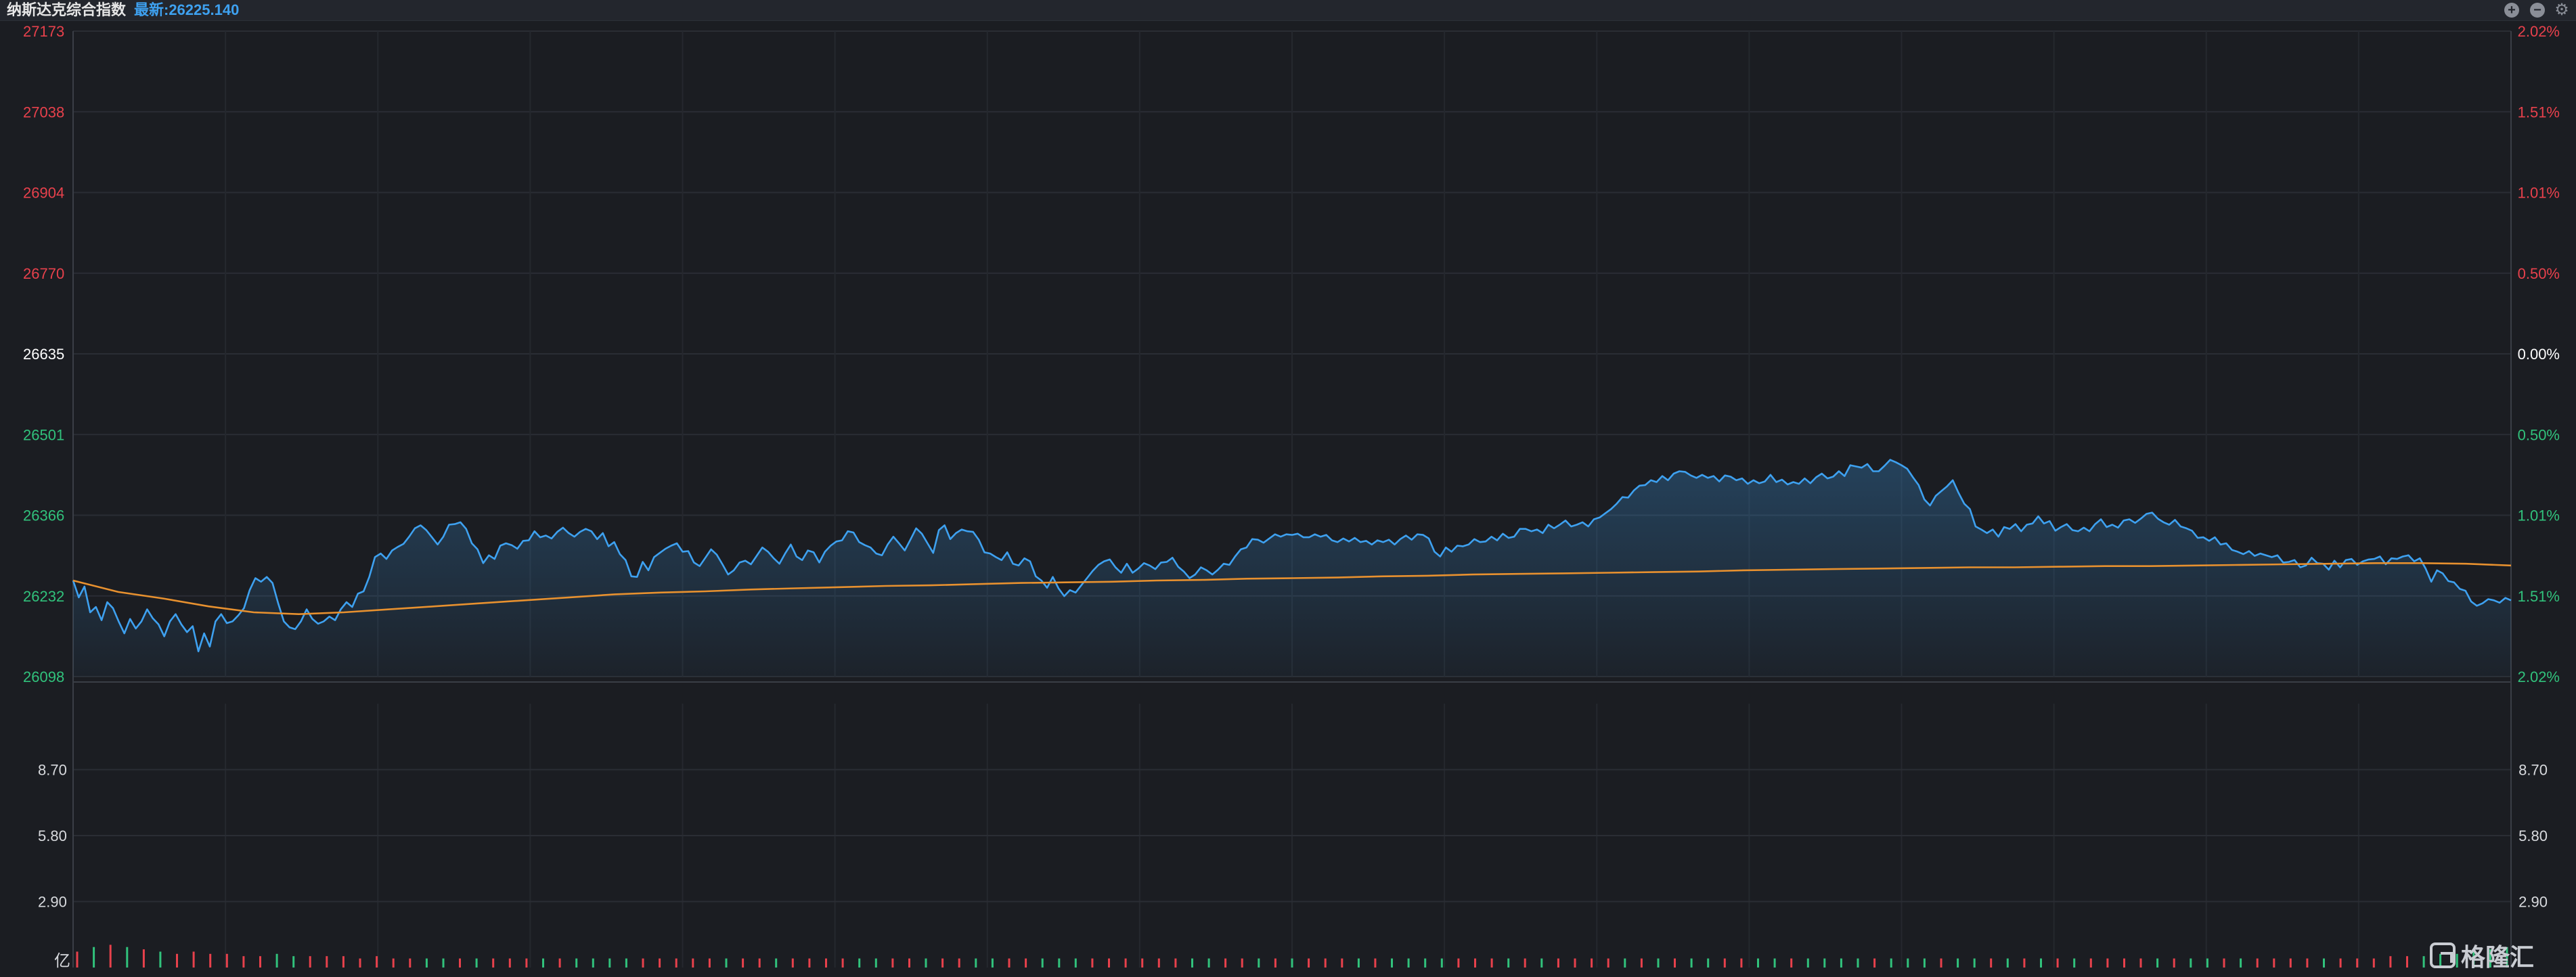 The image size is (2576, 977). What do you see at coordinates (2443, 955) in the screenshot?
I see `logo-icon` at bounding box center [2443, 955].